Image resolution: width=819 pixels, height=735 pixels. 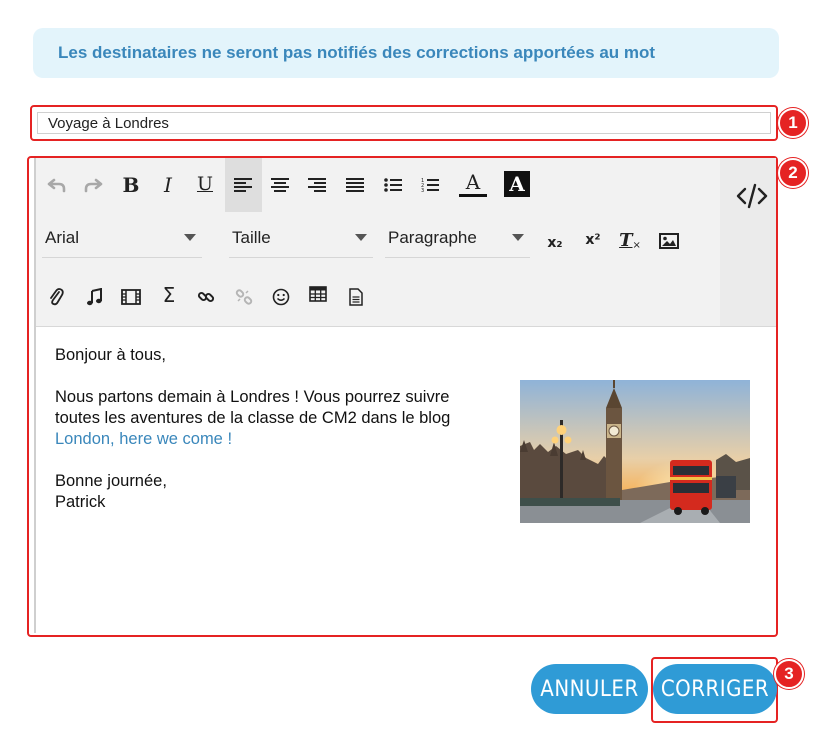 I want to click on superscript-icon: x², so click(x=593, y=240).